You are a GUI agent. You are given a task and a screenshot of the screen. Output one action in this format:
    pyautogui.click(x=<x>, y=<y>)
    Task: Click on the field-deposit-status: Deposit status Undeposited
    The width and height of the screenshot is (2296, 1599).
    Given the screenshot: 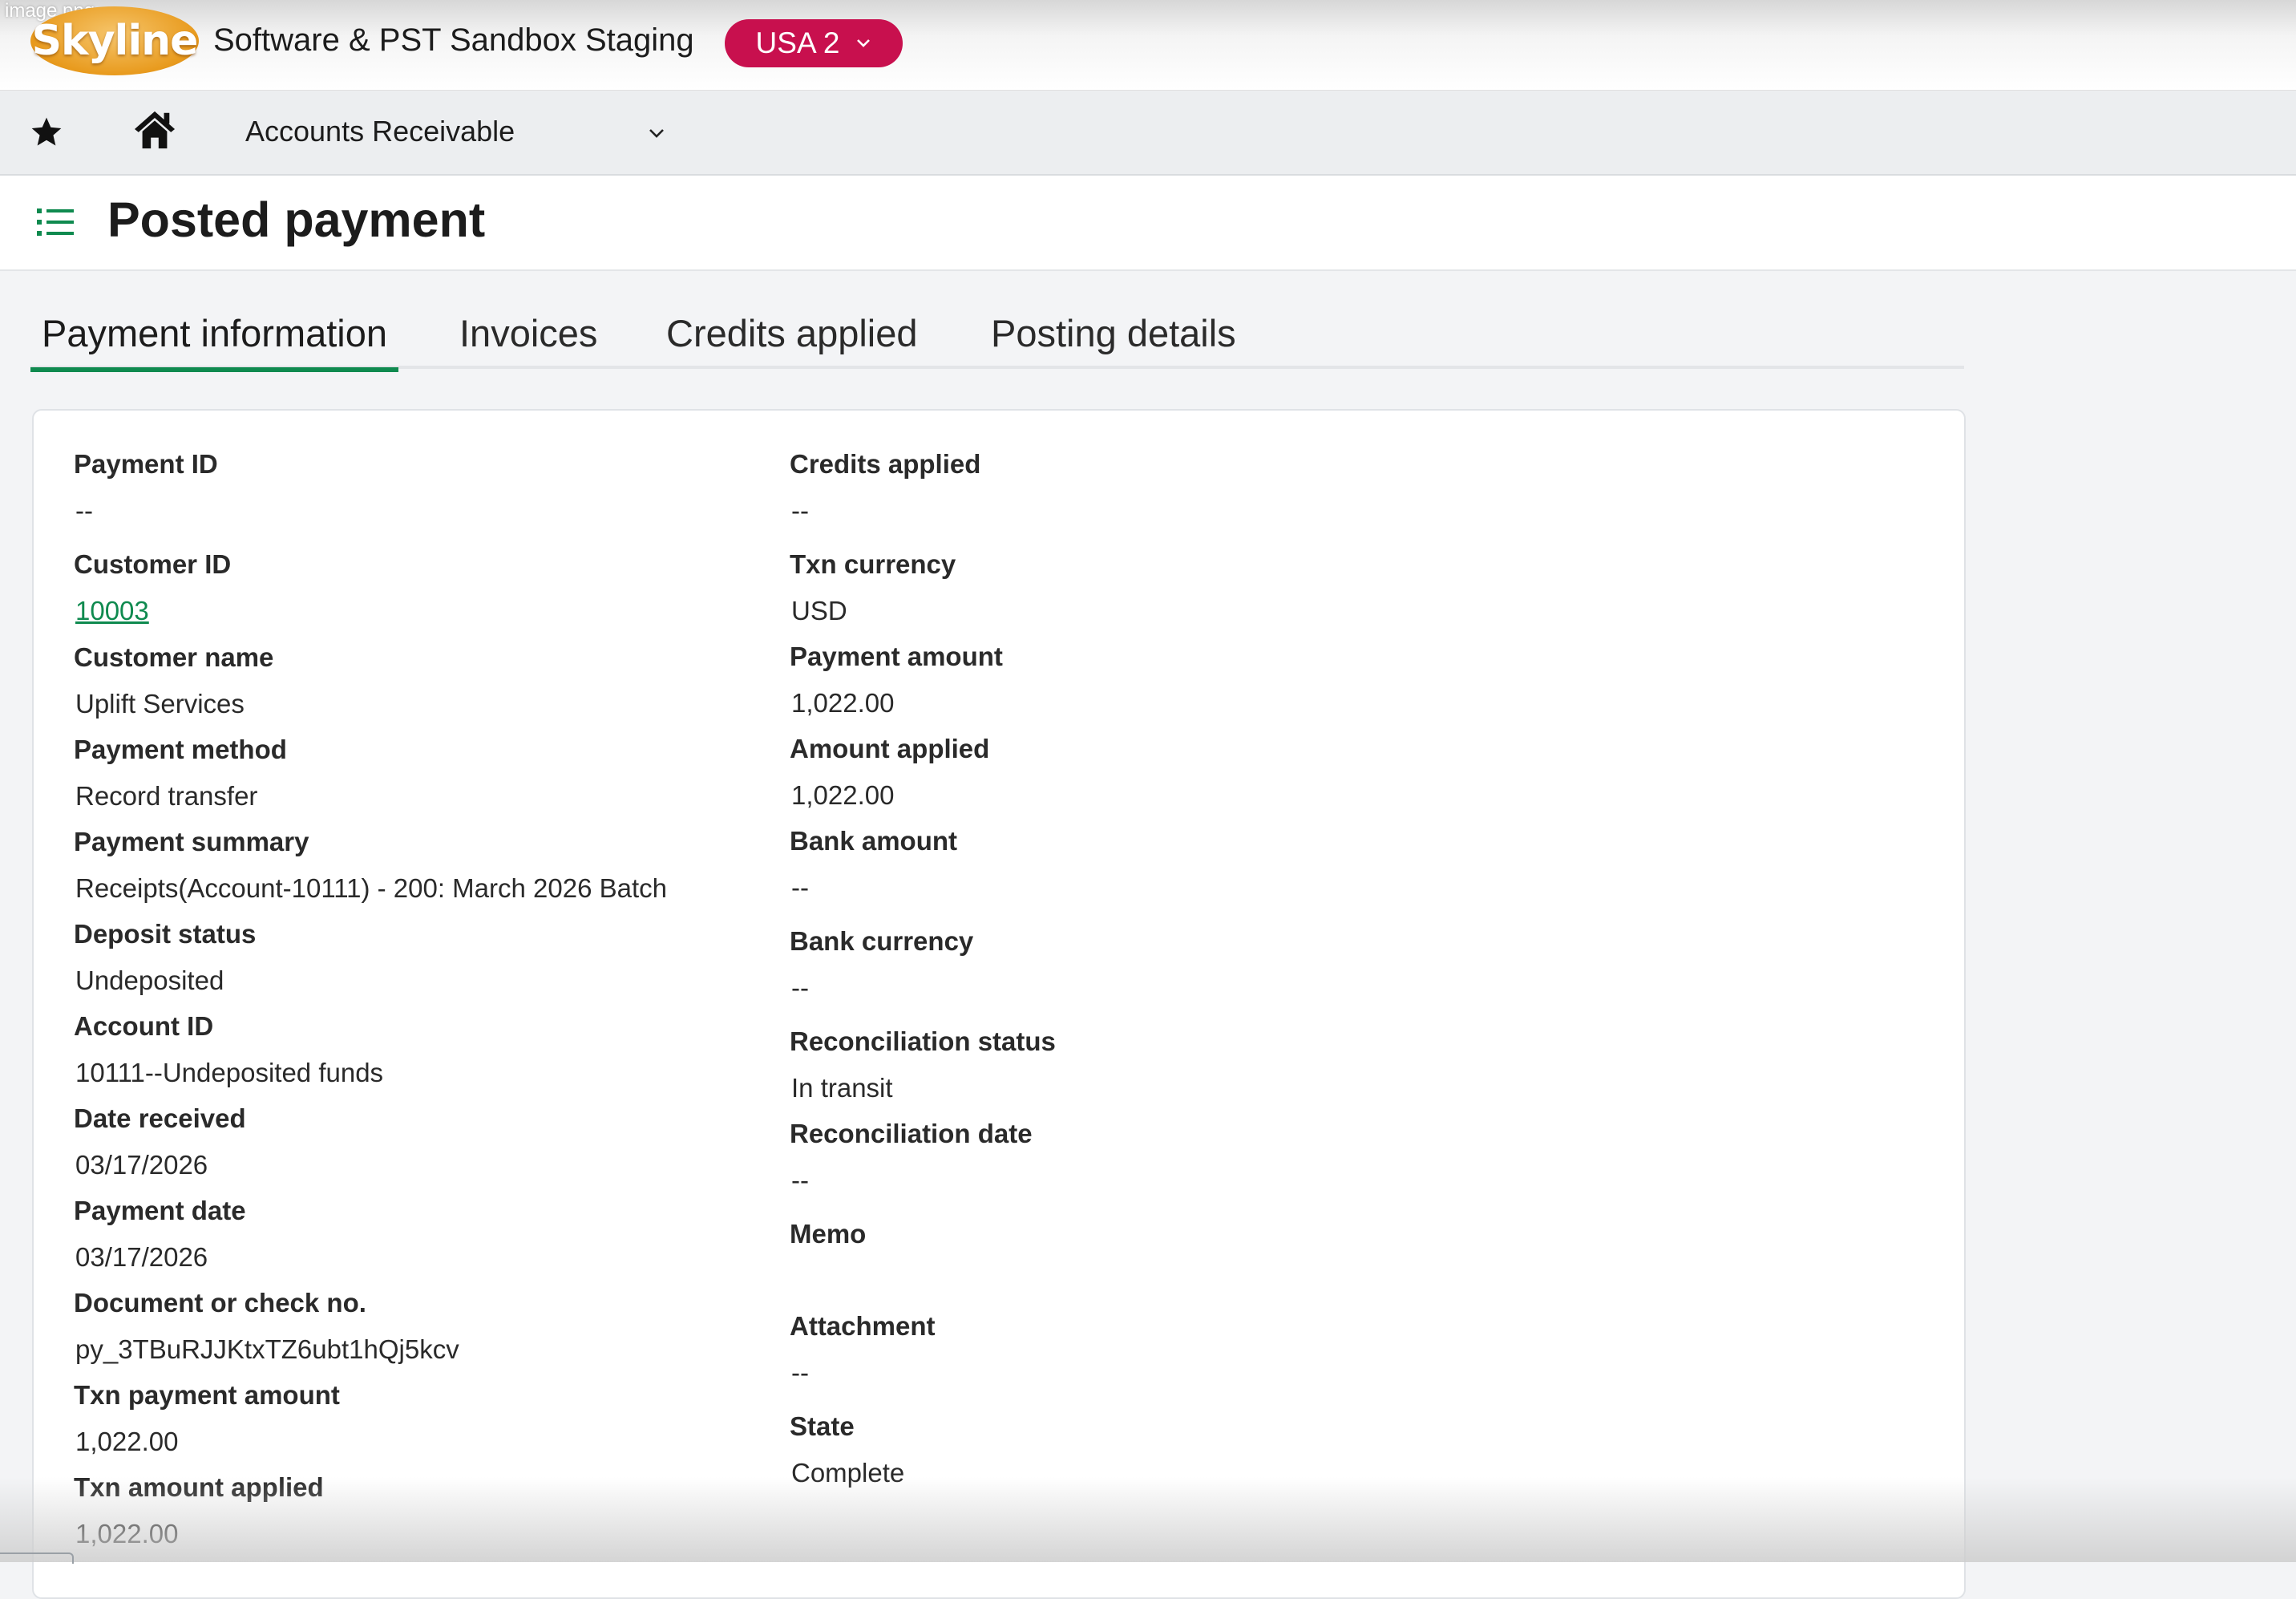 What is the action you would take?
    pyautogui.click(x=165, y=957)
    